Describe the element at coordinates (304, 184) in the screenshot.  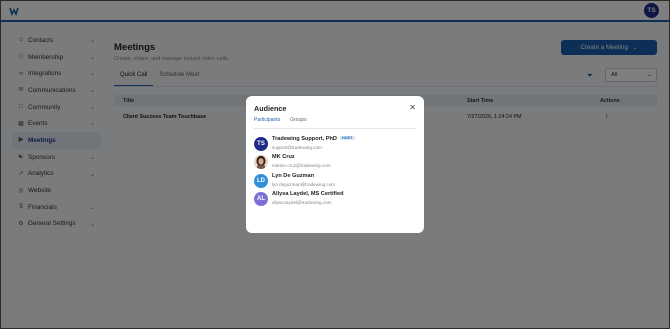
I see `participant-email: lyn.deguzman@tradewing.com` at that location.